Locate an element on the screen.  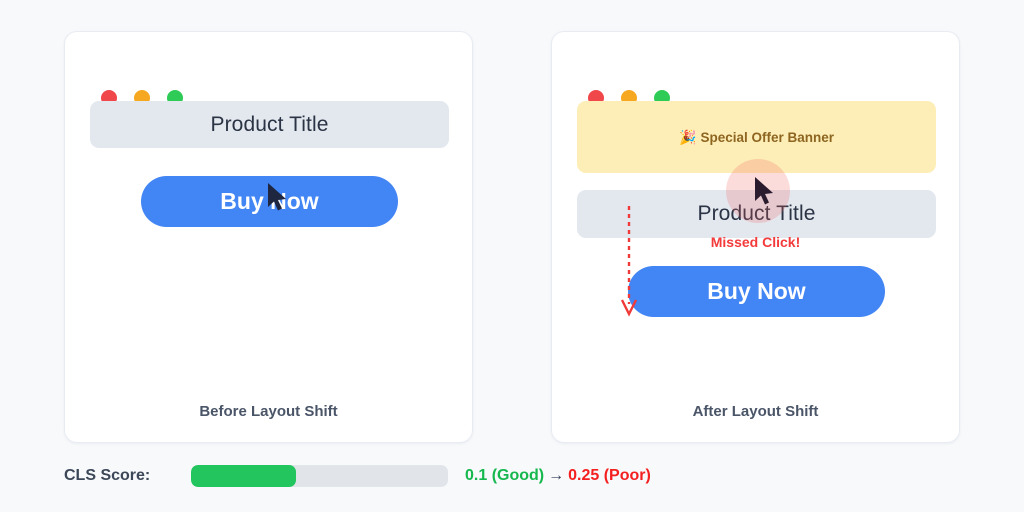
after-card-caption: After Layout Shift is located at coordinates (755, 411).